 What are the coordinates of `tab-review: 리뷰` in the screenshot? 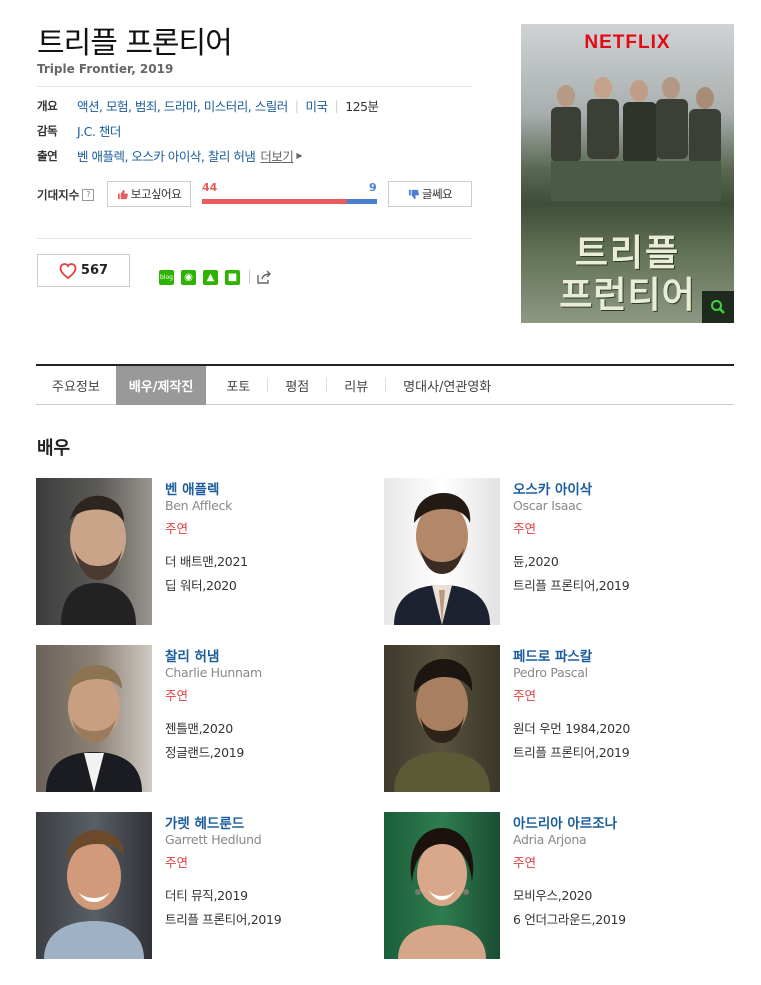 It's located at (356, 385).